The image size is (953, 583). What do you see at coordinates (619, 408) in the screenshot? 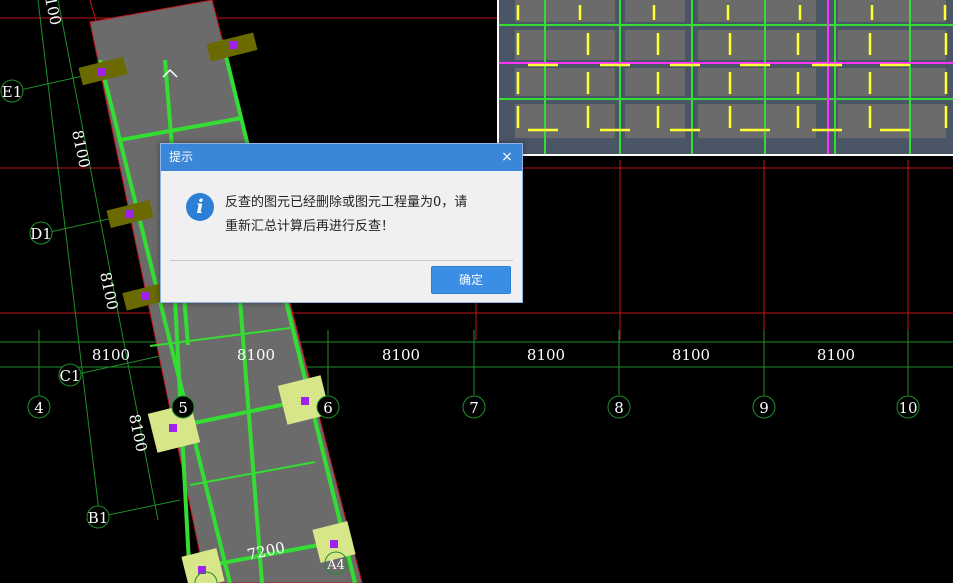
I see `axis-bubble-label: 8` at bounding box center [619, 408].